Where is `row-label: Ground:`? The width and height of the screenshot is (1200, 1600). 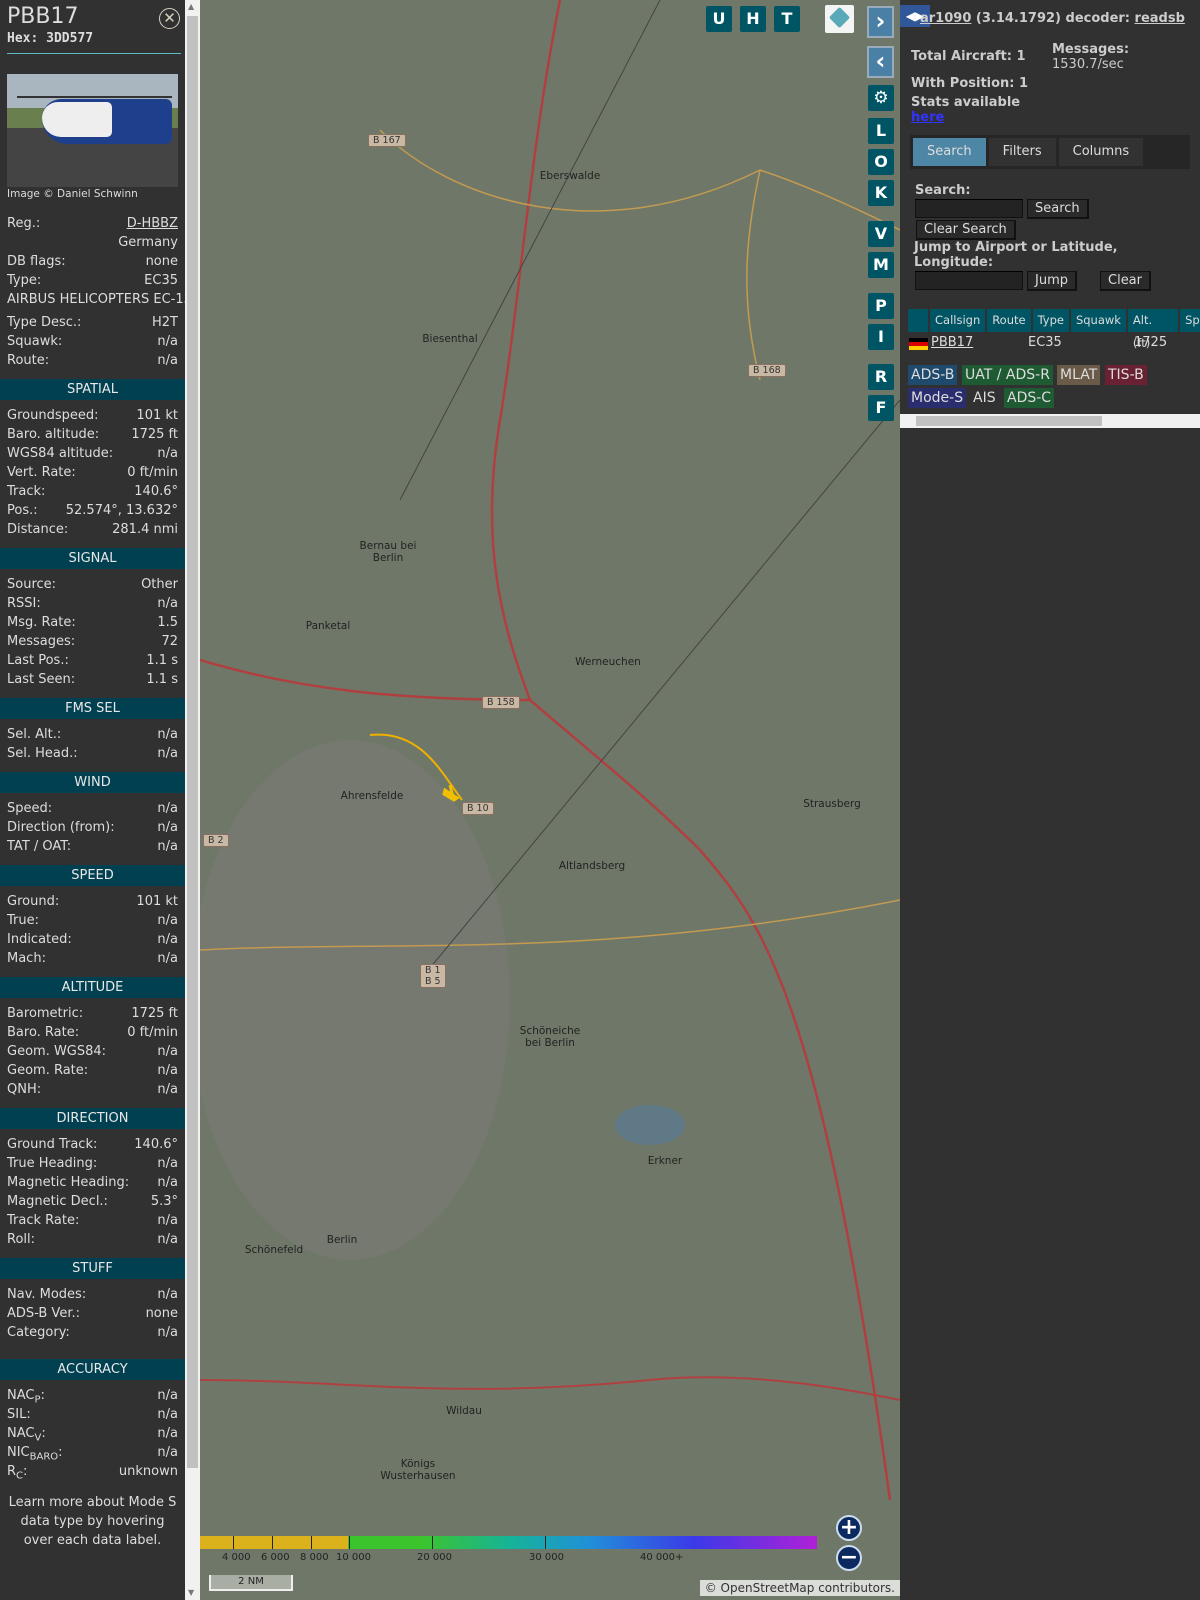 row-label: Ground: is located at coordinates (33, 901).